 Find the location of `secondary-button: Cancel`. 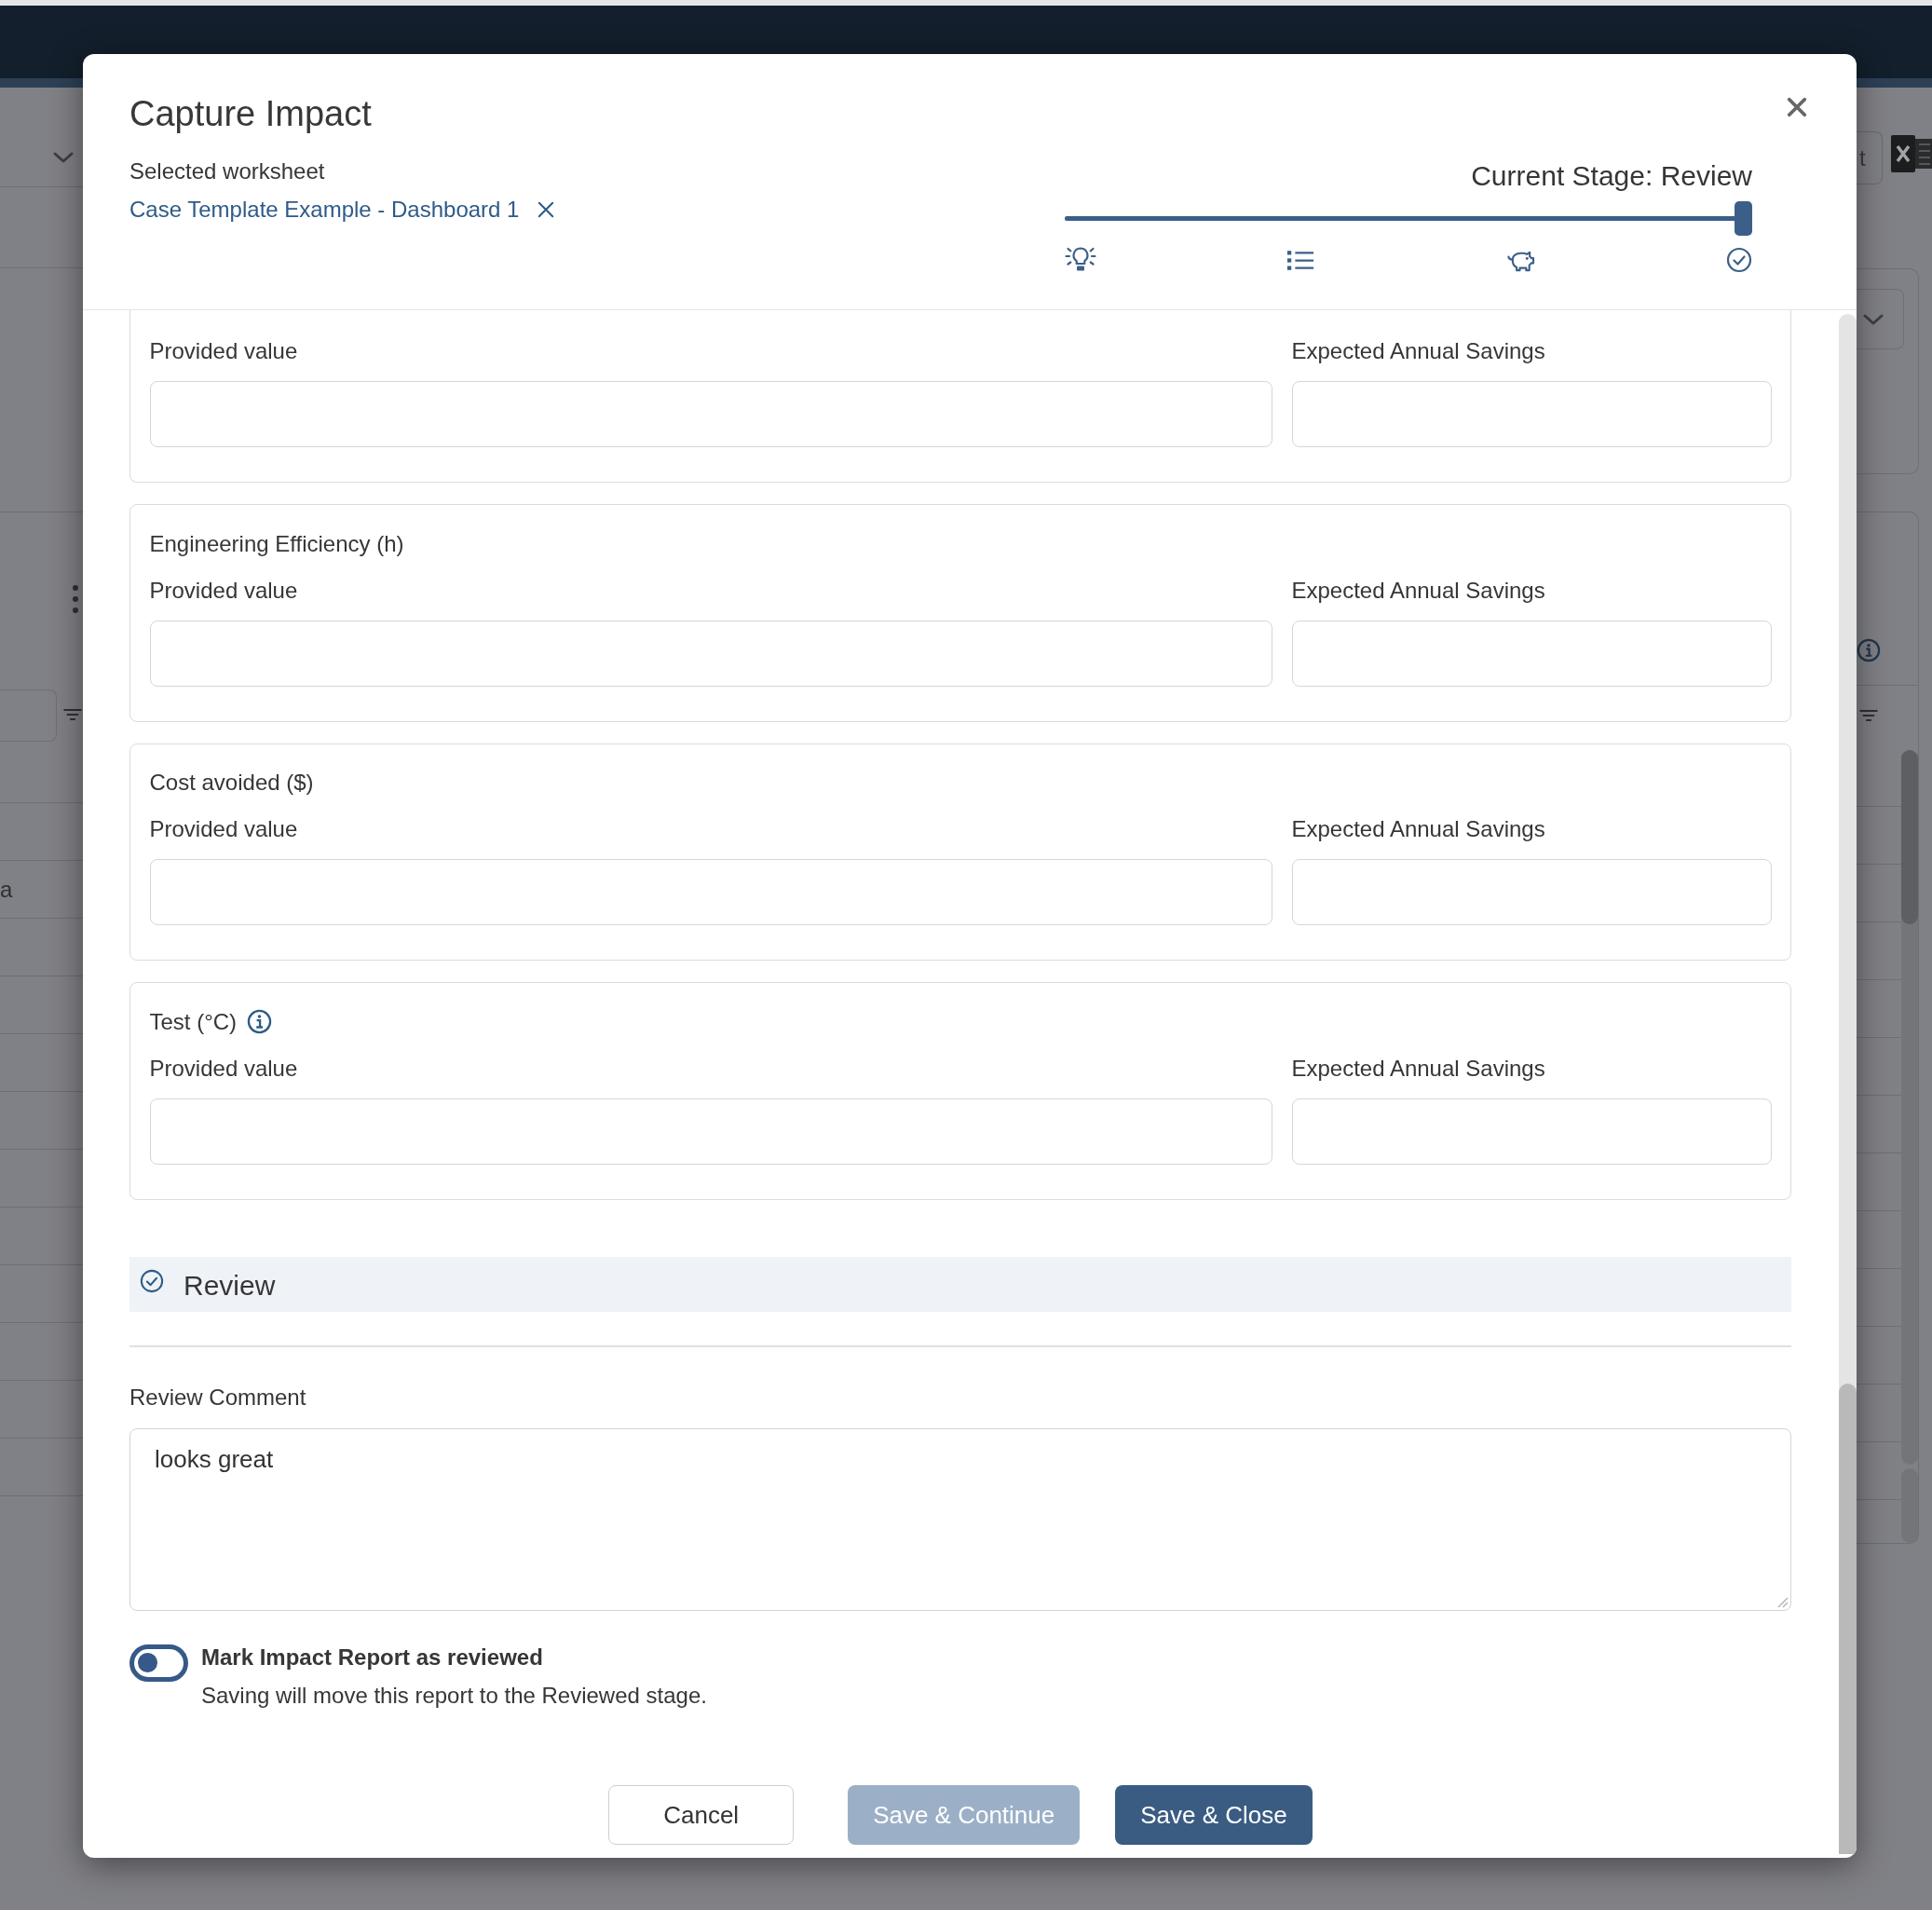

secondary-button: Cancel is located at coordinates (702, 1814).